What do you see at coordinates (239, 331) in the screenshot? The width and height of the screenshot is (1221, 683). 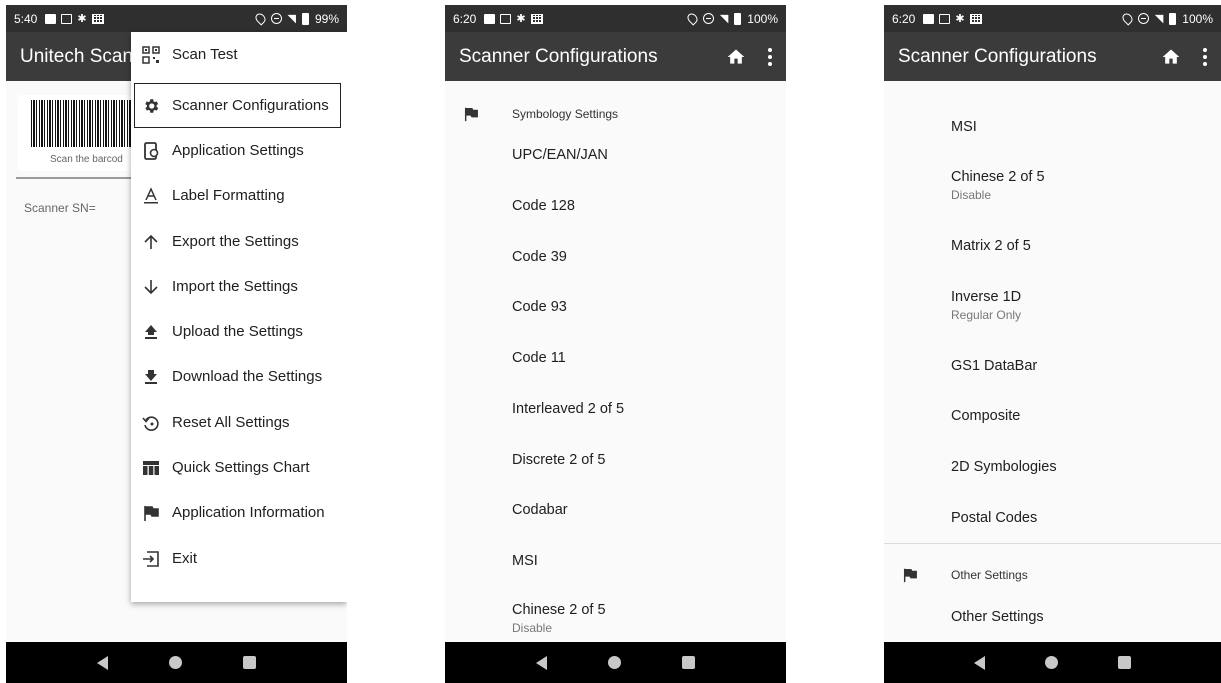 I see `menu-item-upload-settings: Upload the Settings` at bounding box center [239, 331].